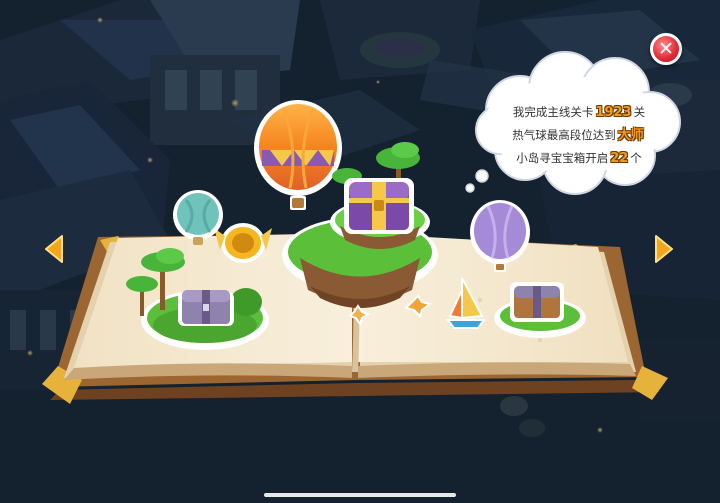  I want to click on achievement-text: 我完成主线关卡 1923 关 热气球最高段位达到 大师 小岛寻宝宝箱开启 22 个, so click(579, 135).